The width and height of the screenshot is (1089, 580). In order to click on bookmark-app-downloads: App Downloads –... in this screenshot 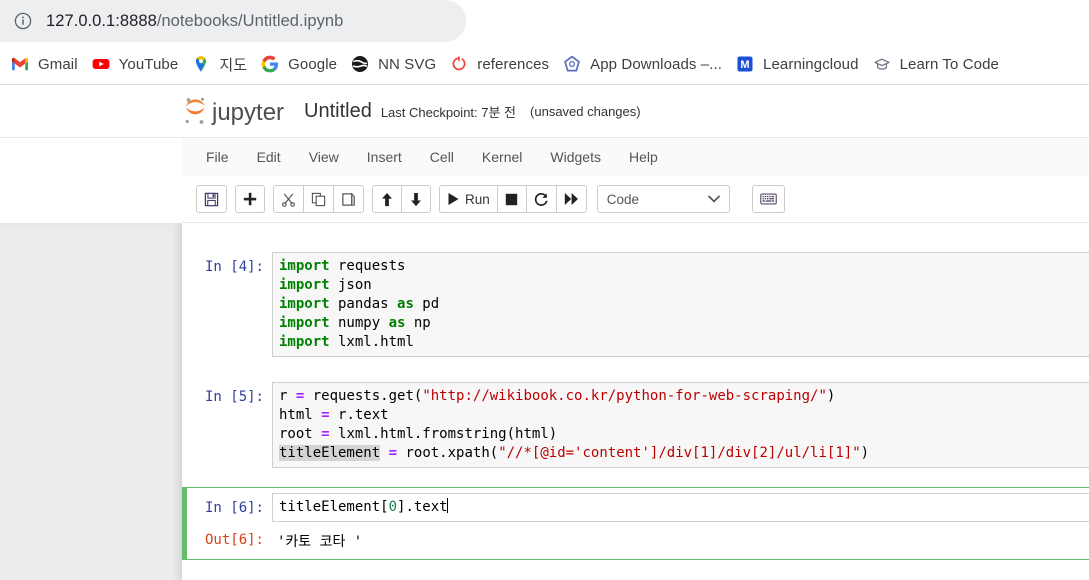, I will do `click(642, 64)`.